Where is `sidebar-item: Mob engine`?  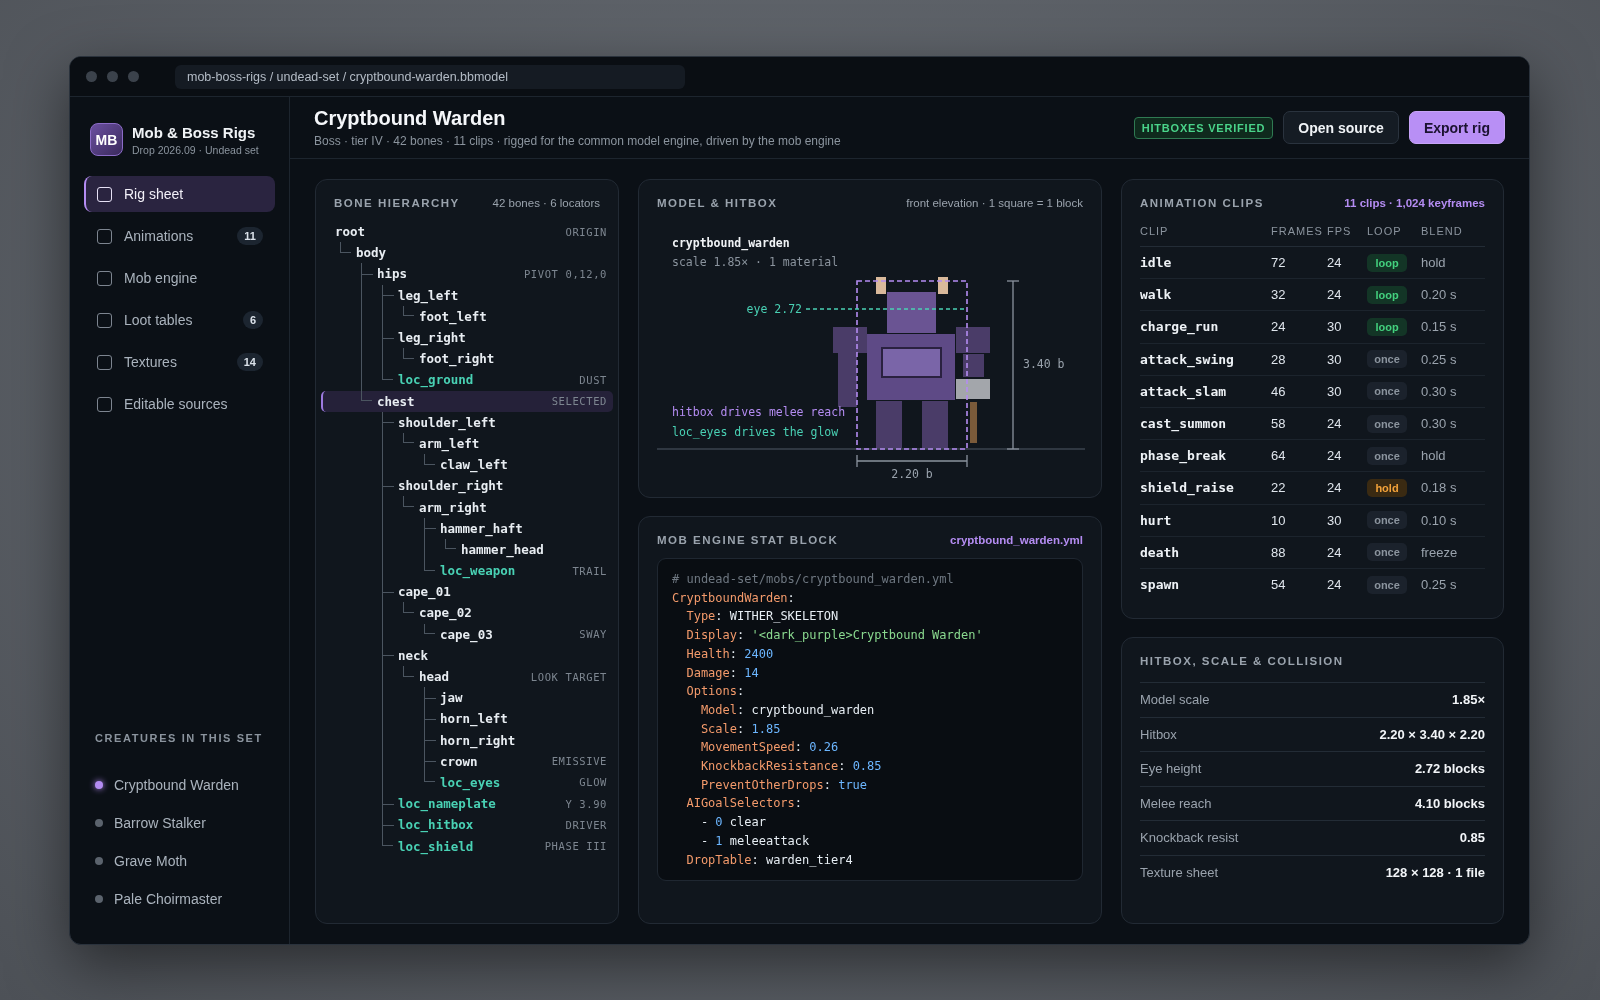
sidebar-item: Mob engine is located at coordinates (179, 278).